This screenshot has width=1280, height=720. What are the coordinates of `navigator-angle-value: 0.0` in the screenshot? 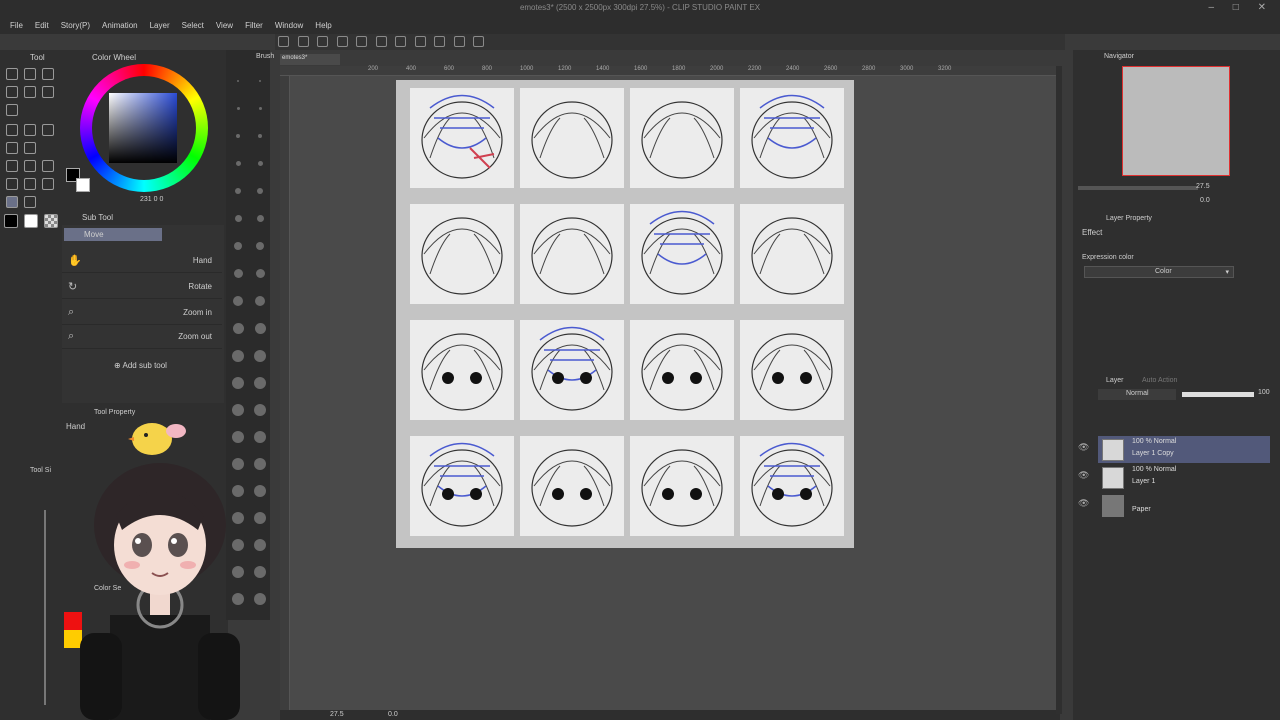 It's located at (1205, 200).